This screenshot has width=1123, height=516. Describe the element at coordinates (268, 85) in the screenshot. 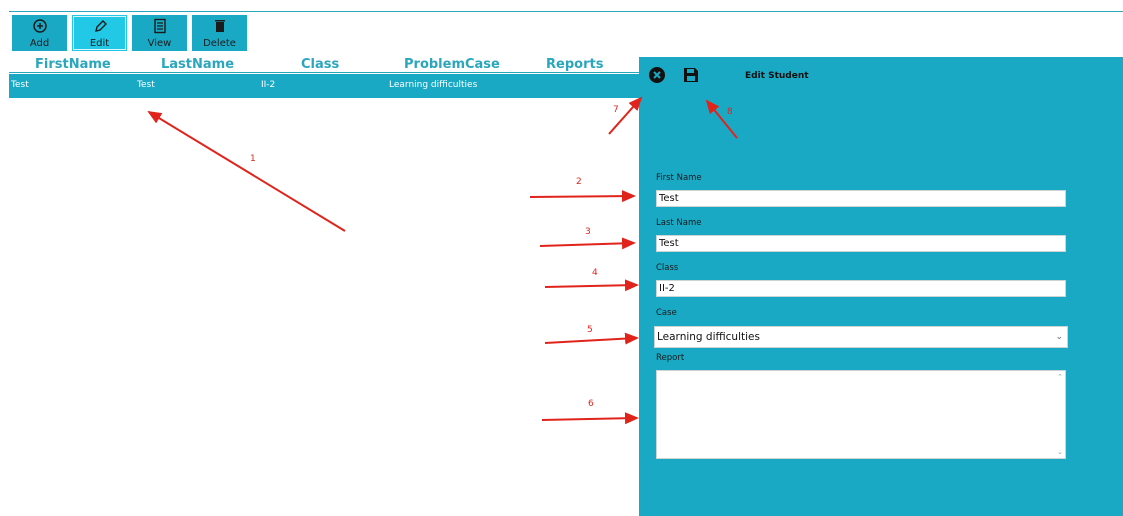

I see `cell-class: II-2` at that location.